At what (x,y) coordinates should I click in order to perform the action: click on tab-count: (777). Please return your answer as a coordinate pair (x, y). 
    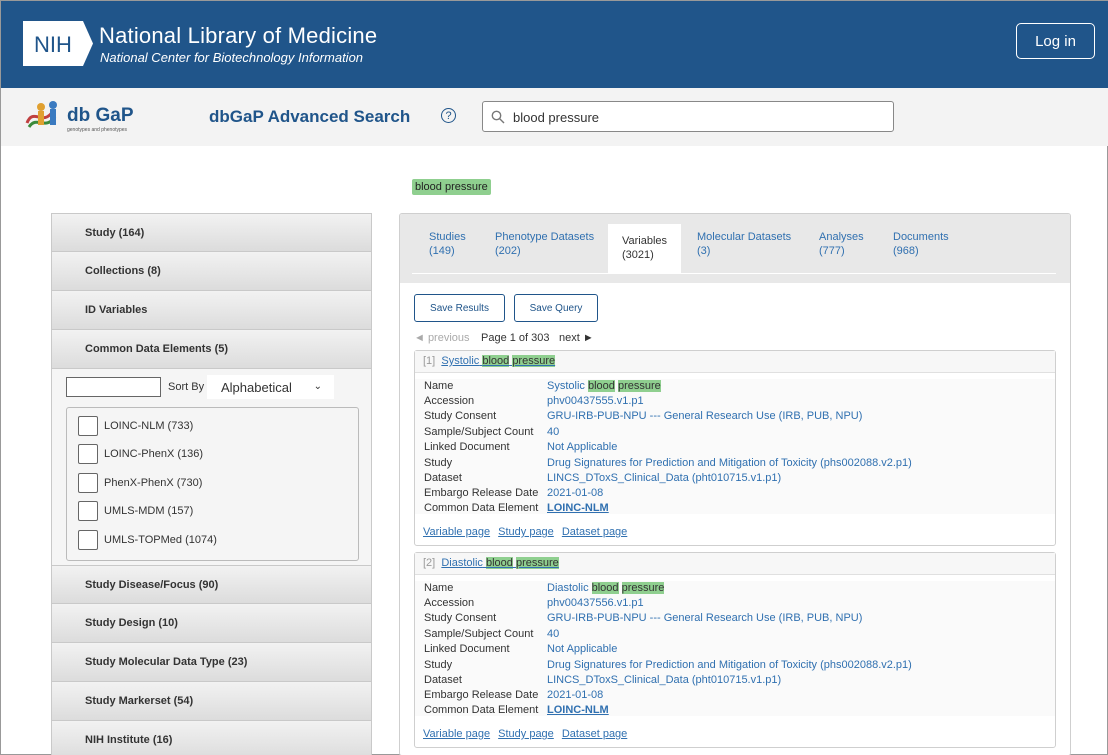
    Looking at the image, I should click on (832, 251).